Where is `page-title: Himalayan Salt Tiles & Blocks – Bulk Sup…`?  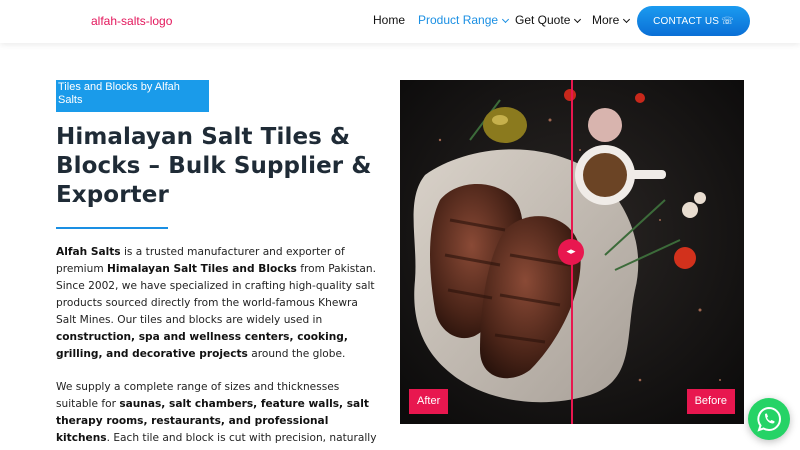 page-title: Himalayan Salt Tiles & Blocks – Bulk Sup… is located at coordinates (214, 166).